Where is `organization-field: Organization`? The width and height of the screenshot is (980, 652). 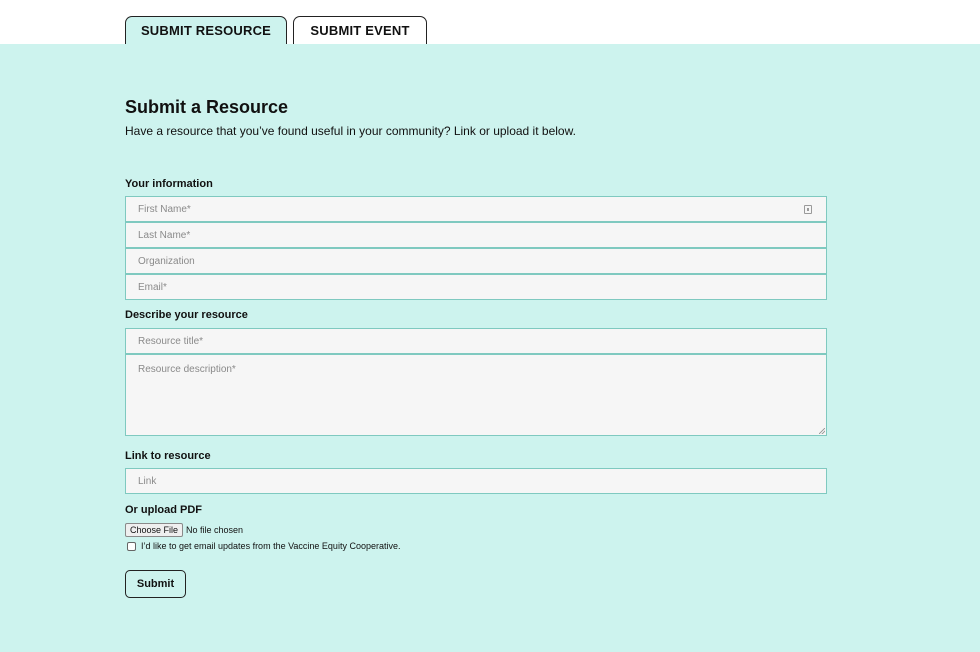
organization-field: Organization is located at coordinates (476, 261).